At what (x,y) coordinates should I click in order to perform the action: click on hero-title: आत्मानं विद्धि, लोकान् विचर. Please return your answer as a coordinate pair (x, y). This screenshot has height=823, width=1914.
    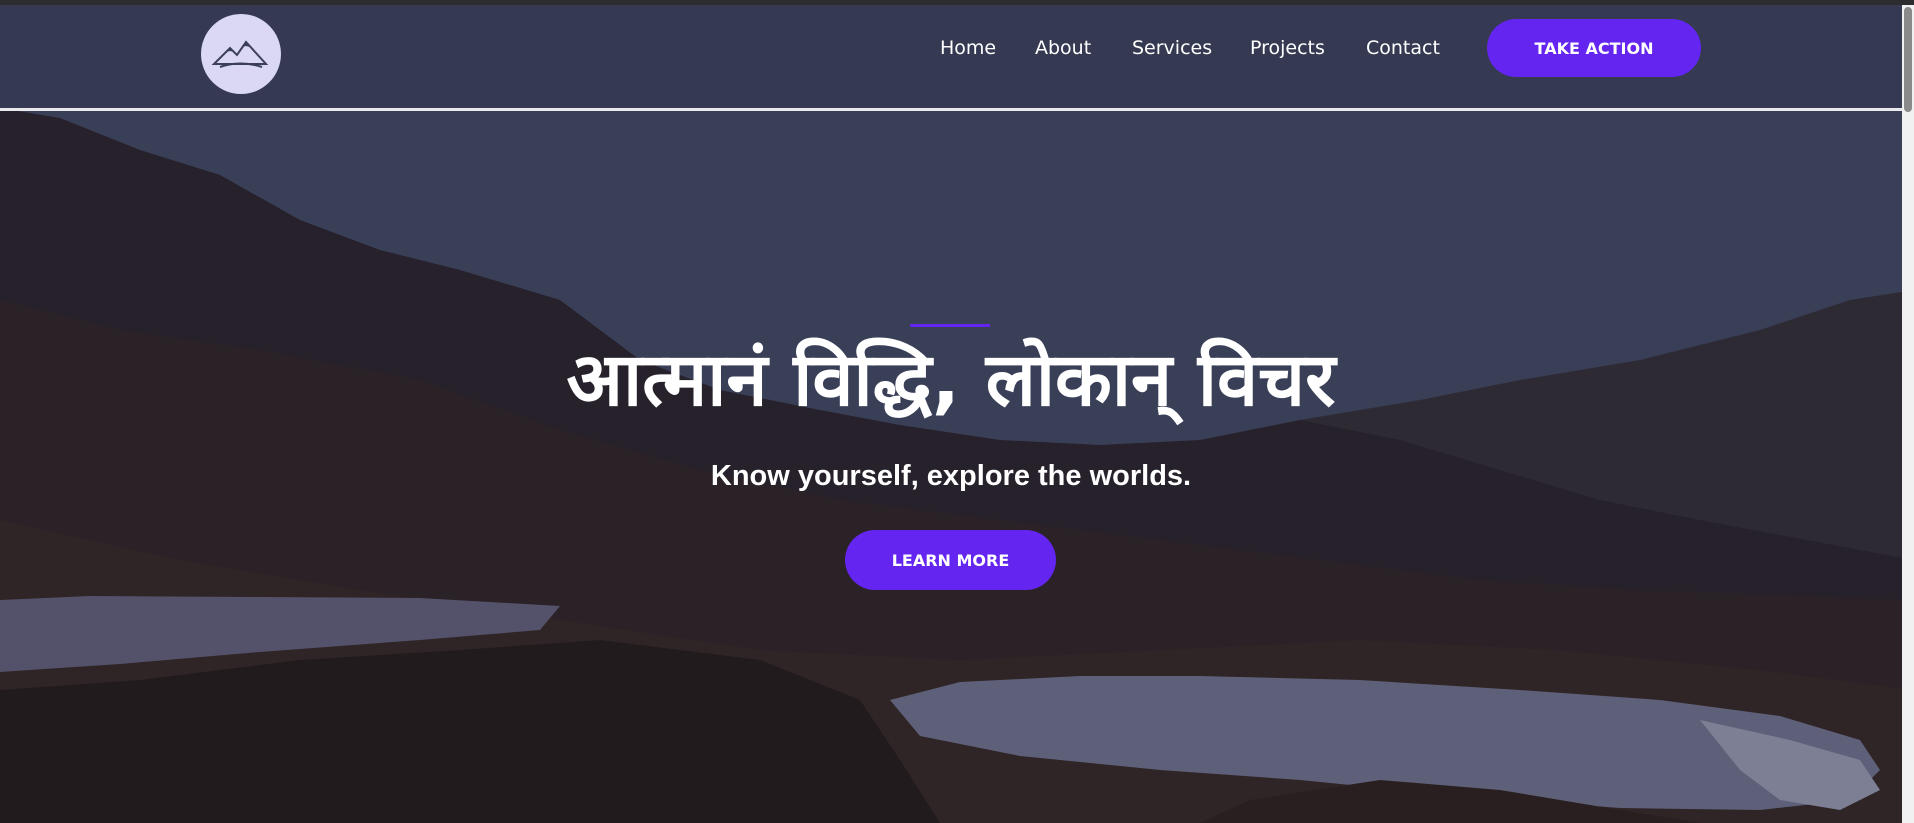
    Looking at the image, I should click on (951, 380).